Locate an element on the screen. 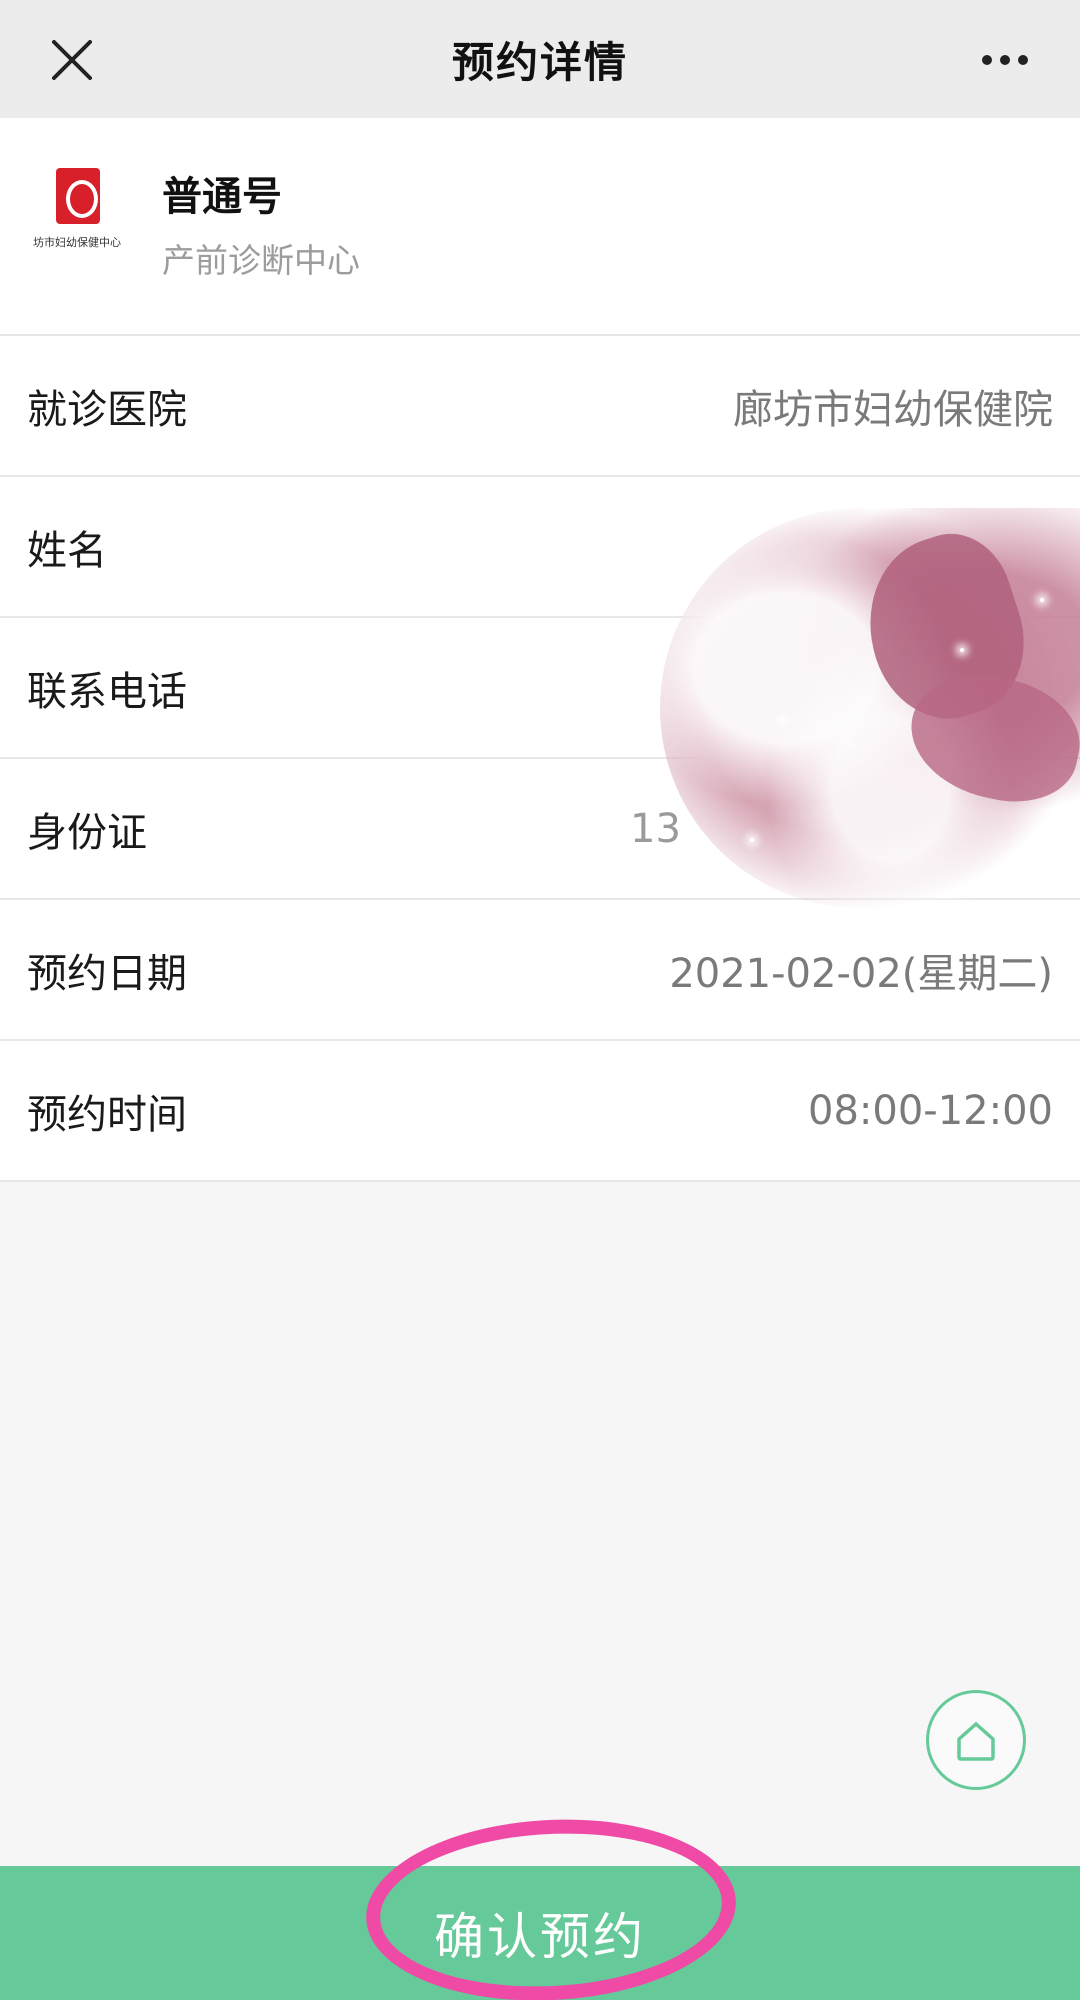  row-hospital: 就诊医院 廊坊市妇幼保健院 is located at coordinates (540, 406).